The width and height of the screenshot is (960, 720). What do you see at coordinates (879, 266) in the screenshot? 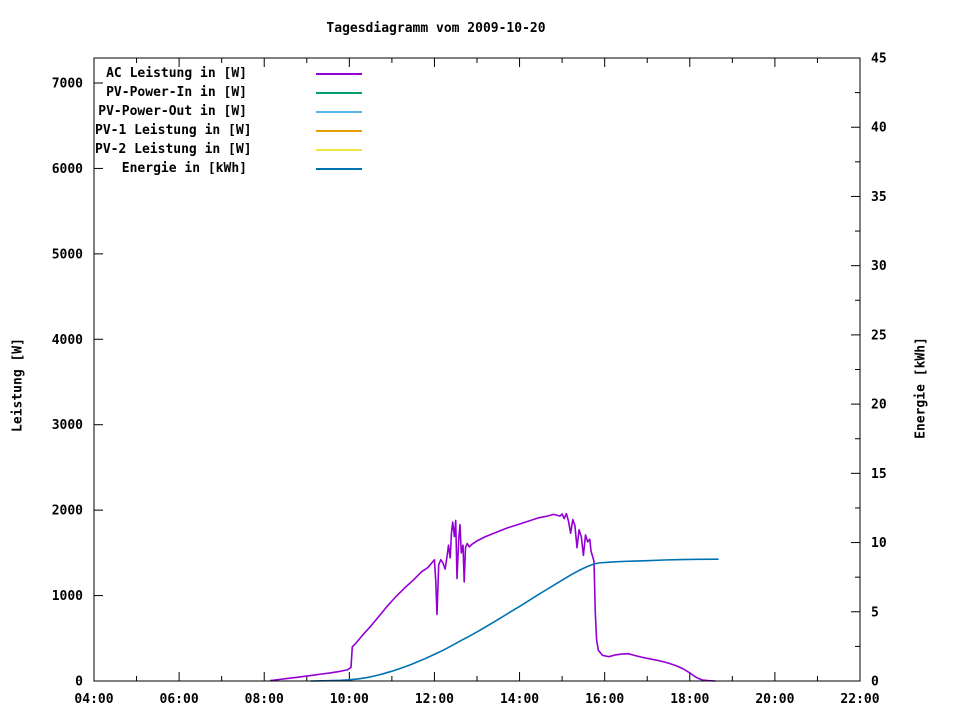
I see `y-right-tick-label: 30` at bounding box center [879, 266].